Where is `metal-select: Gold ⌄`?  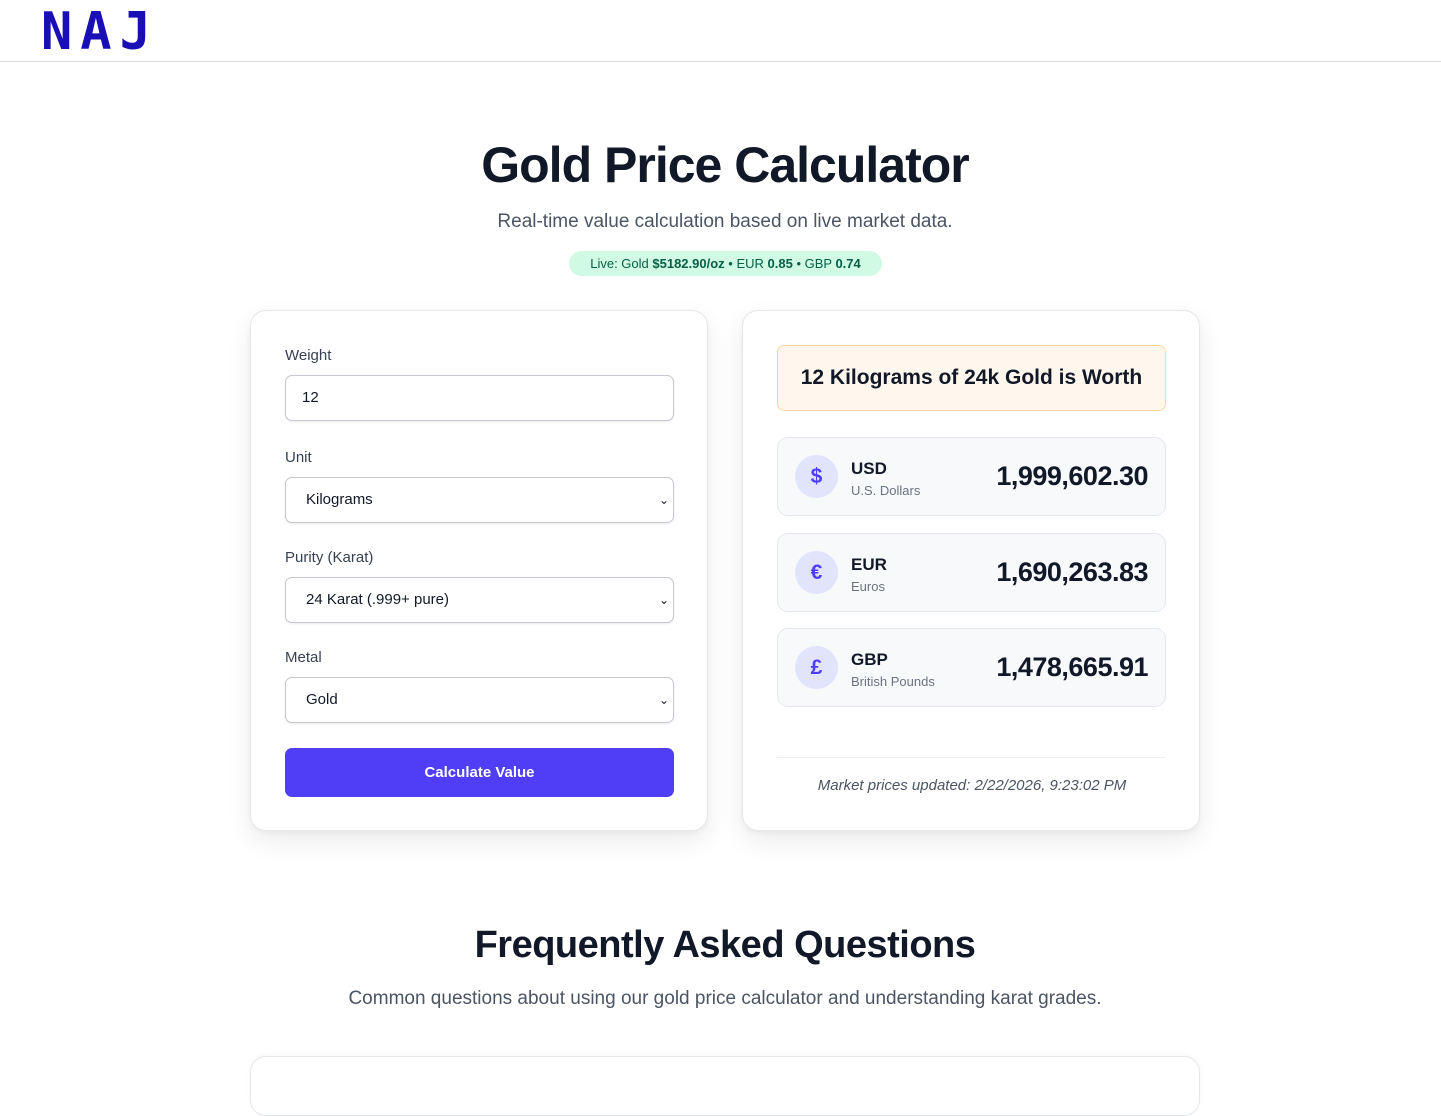
metal-select: Gold ⌄ is located at coordinates (479, 700).